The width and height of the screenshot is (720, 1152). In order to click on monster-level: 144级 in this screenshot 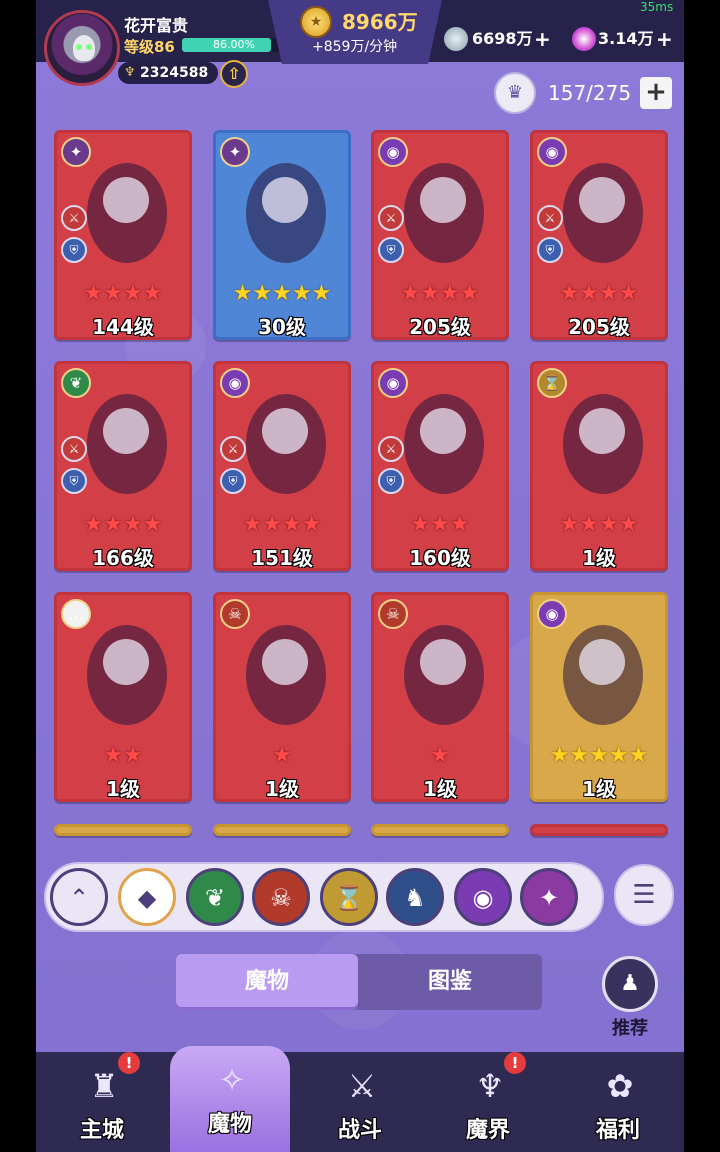, I will do `click(123, 327)`.